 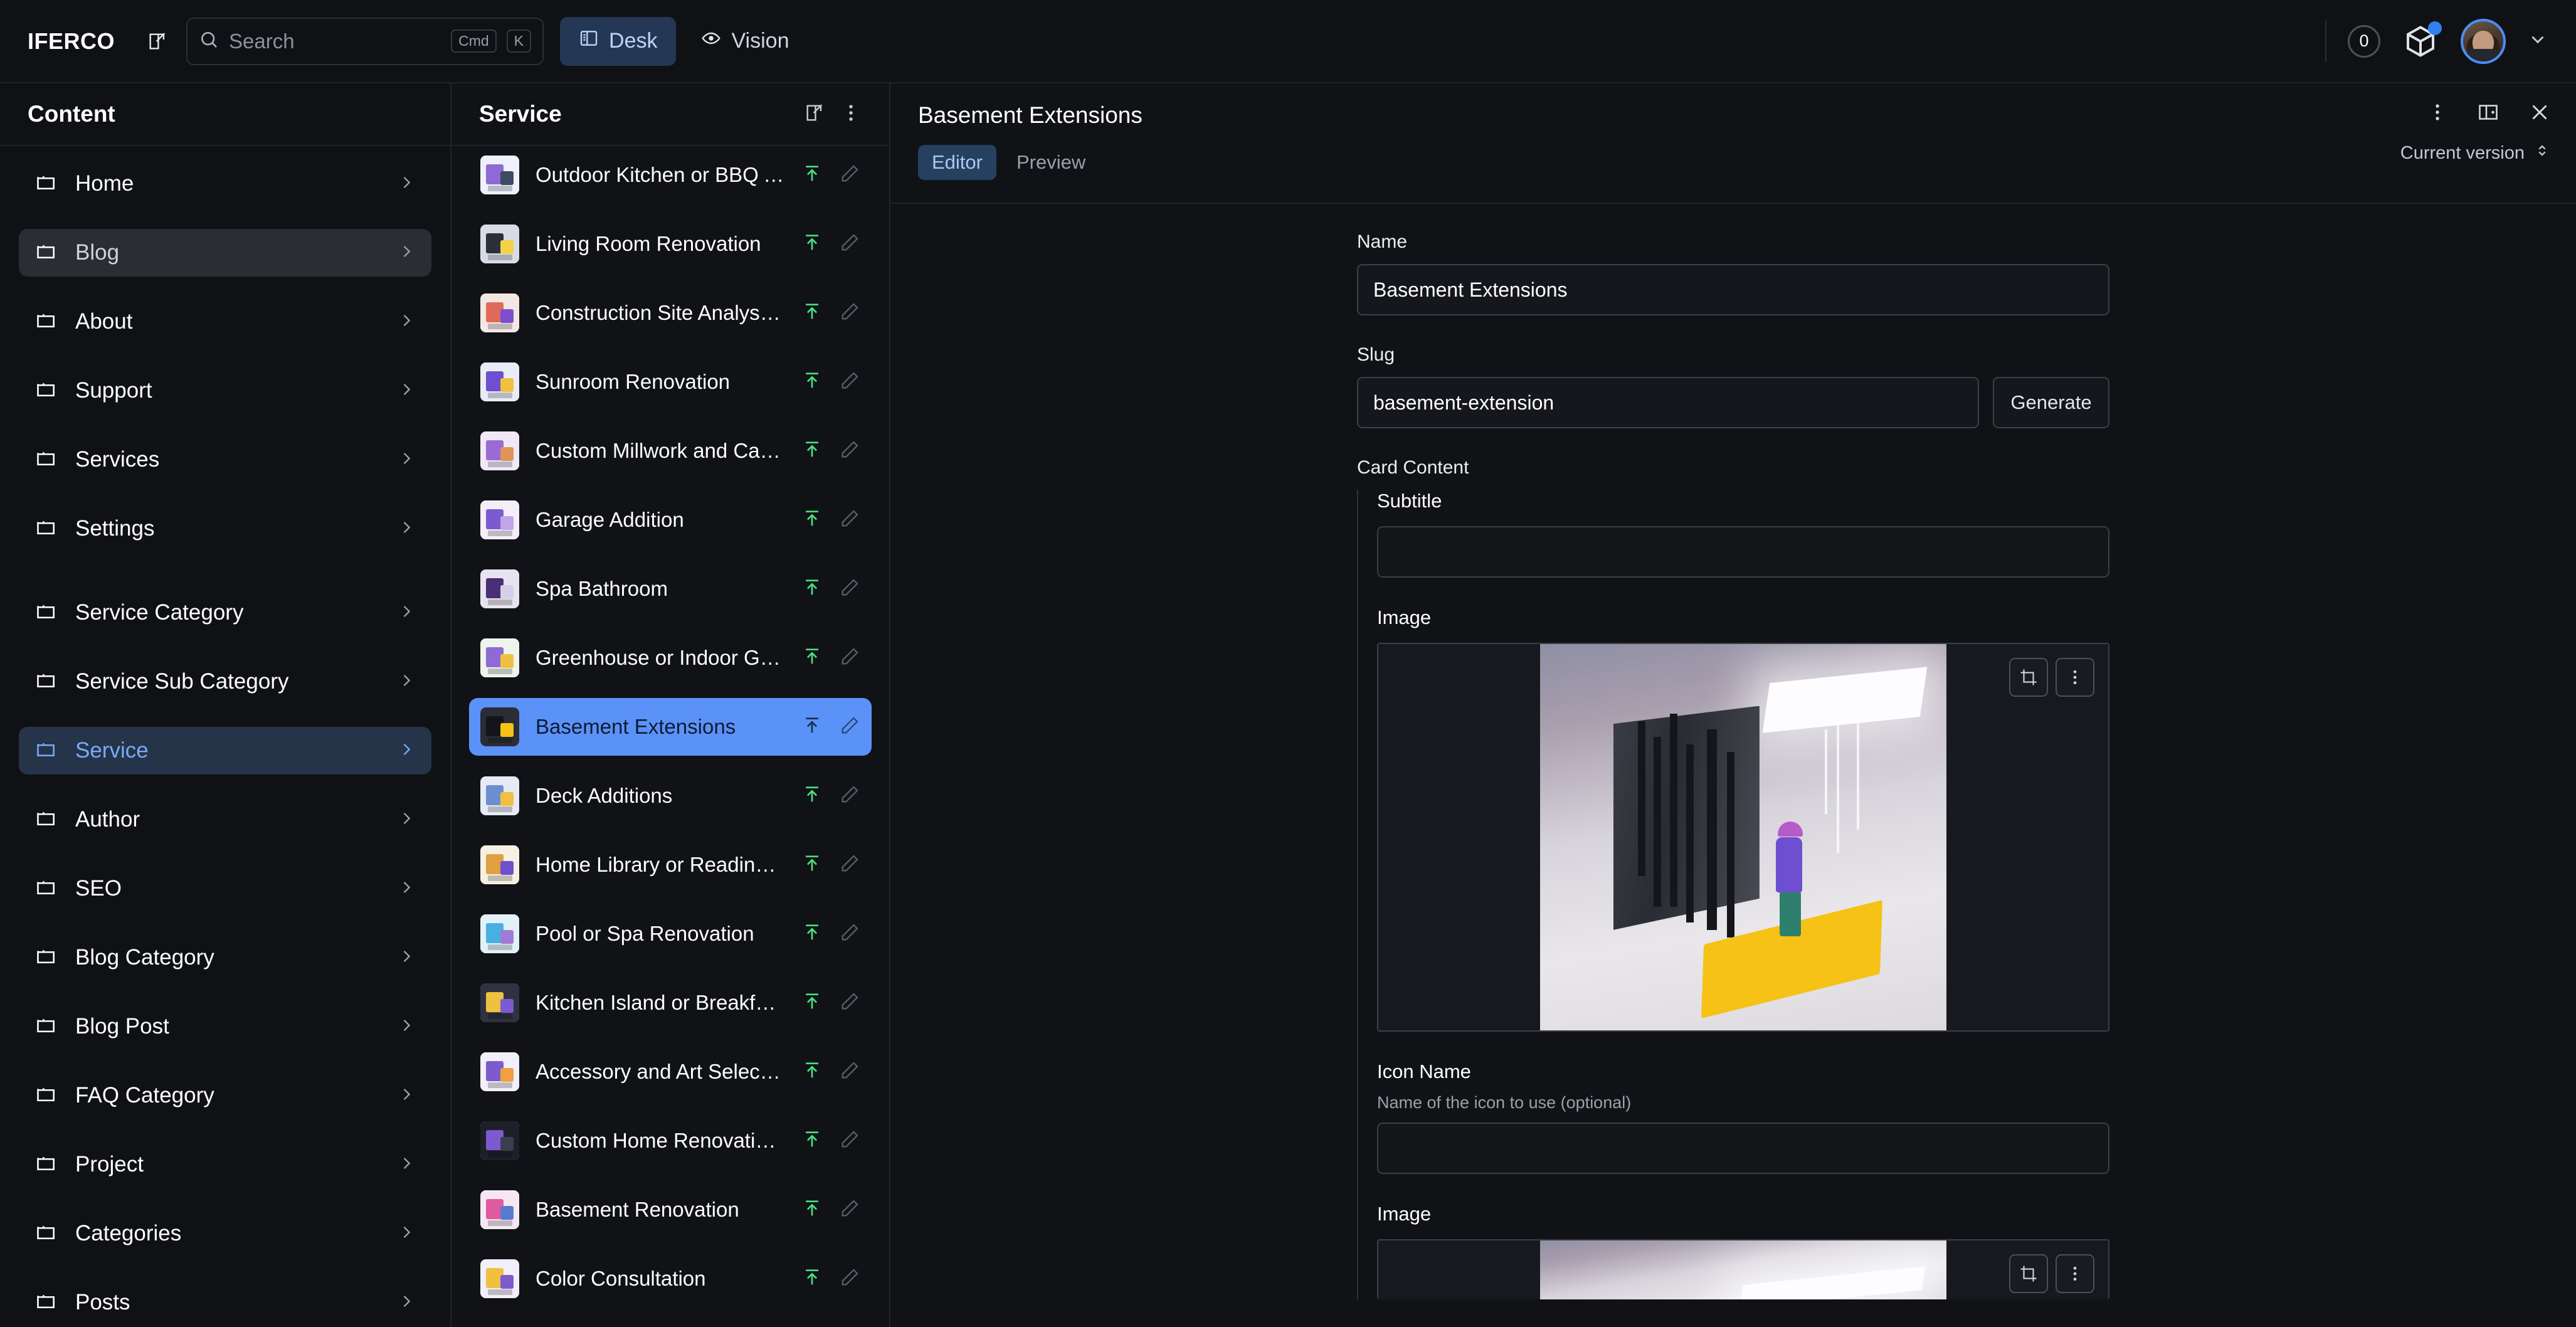 What do you see at coordinates (225, 1233) in the screenshot?
I see `sidebar-item-categories: Categories` at bounding box center [225, 1233].